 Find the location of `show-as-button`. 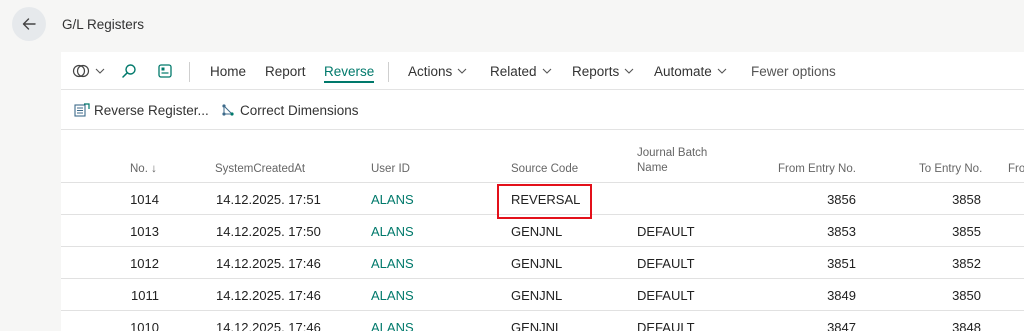

show-as-button is located at coordinates (88, 71).